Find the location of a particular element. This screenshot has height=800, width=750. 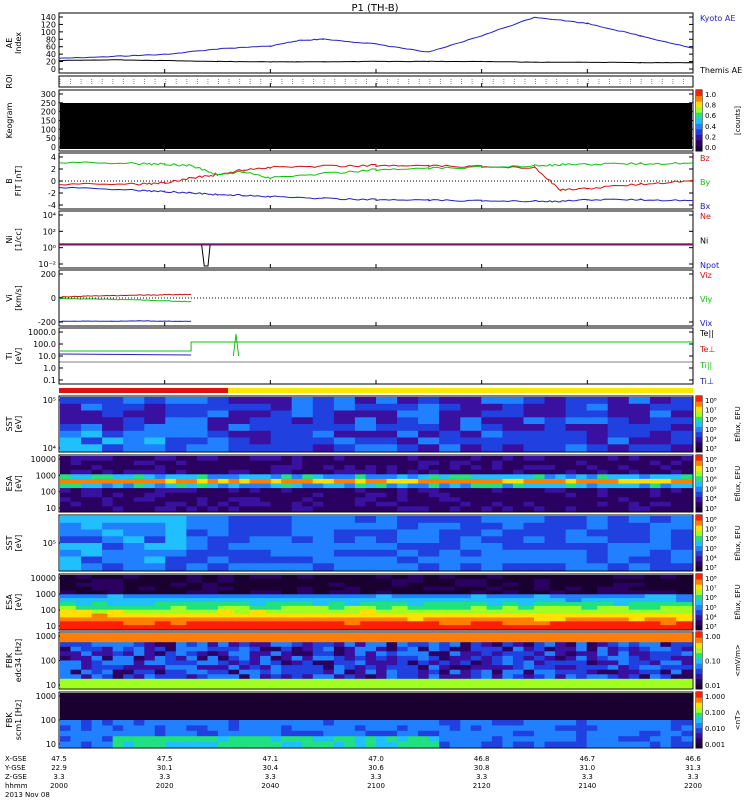

density-ylabel: Ni is located at coordinates (9, 239).